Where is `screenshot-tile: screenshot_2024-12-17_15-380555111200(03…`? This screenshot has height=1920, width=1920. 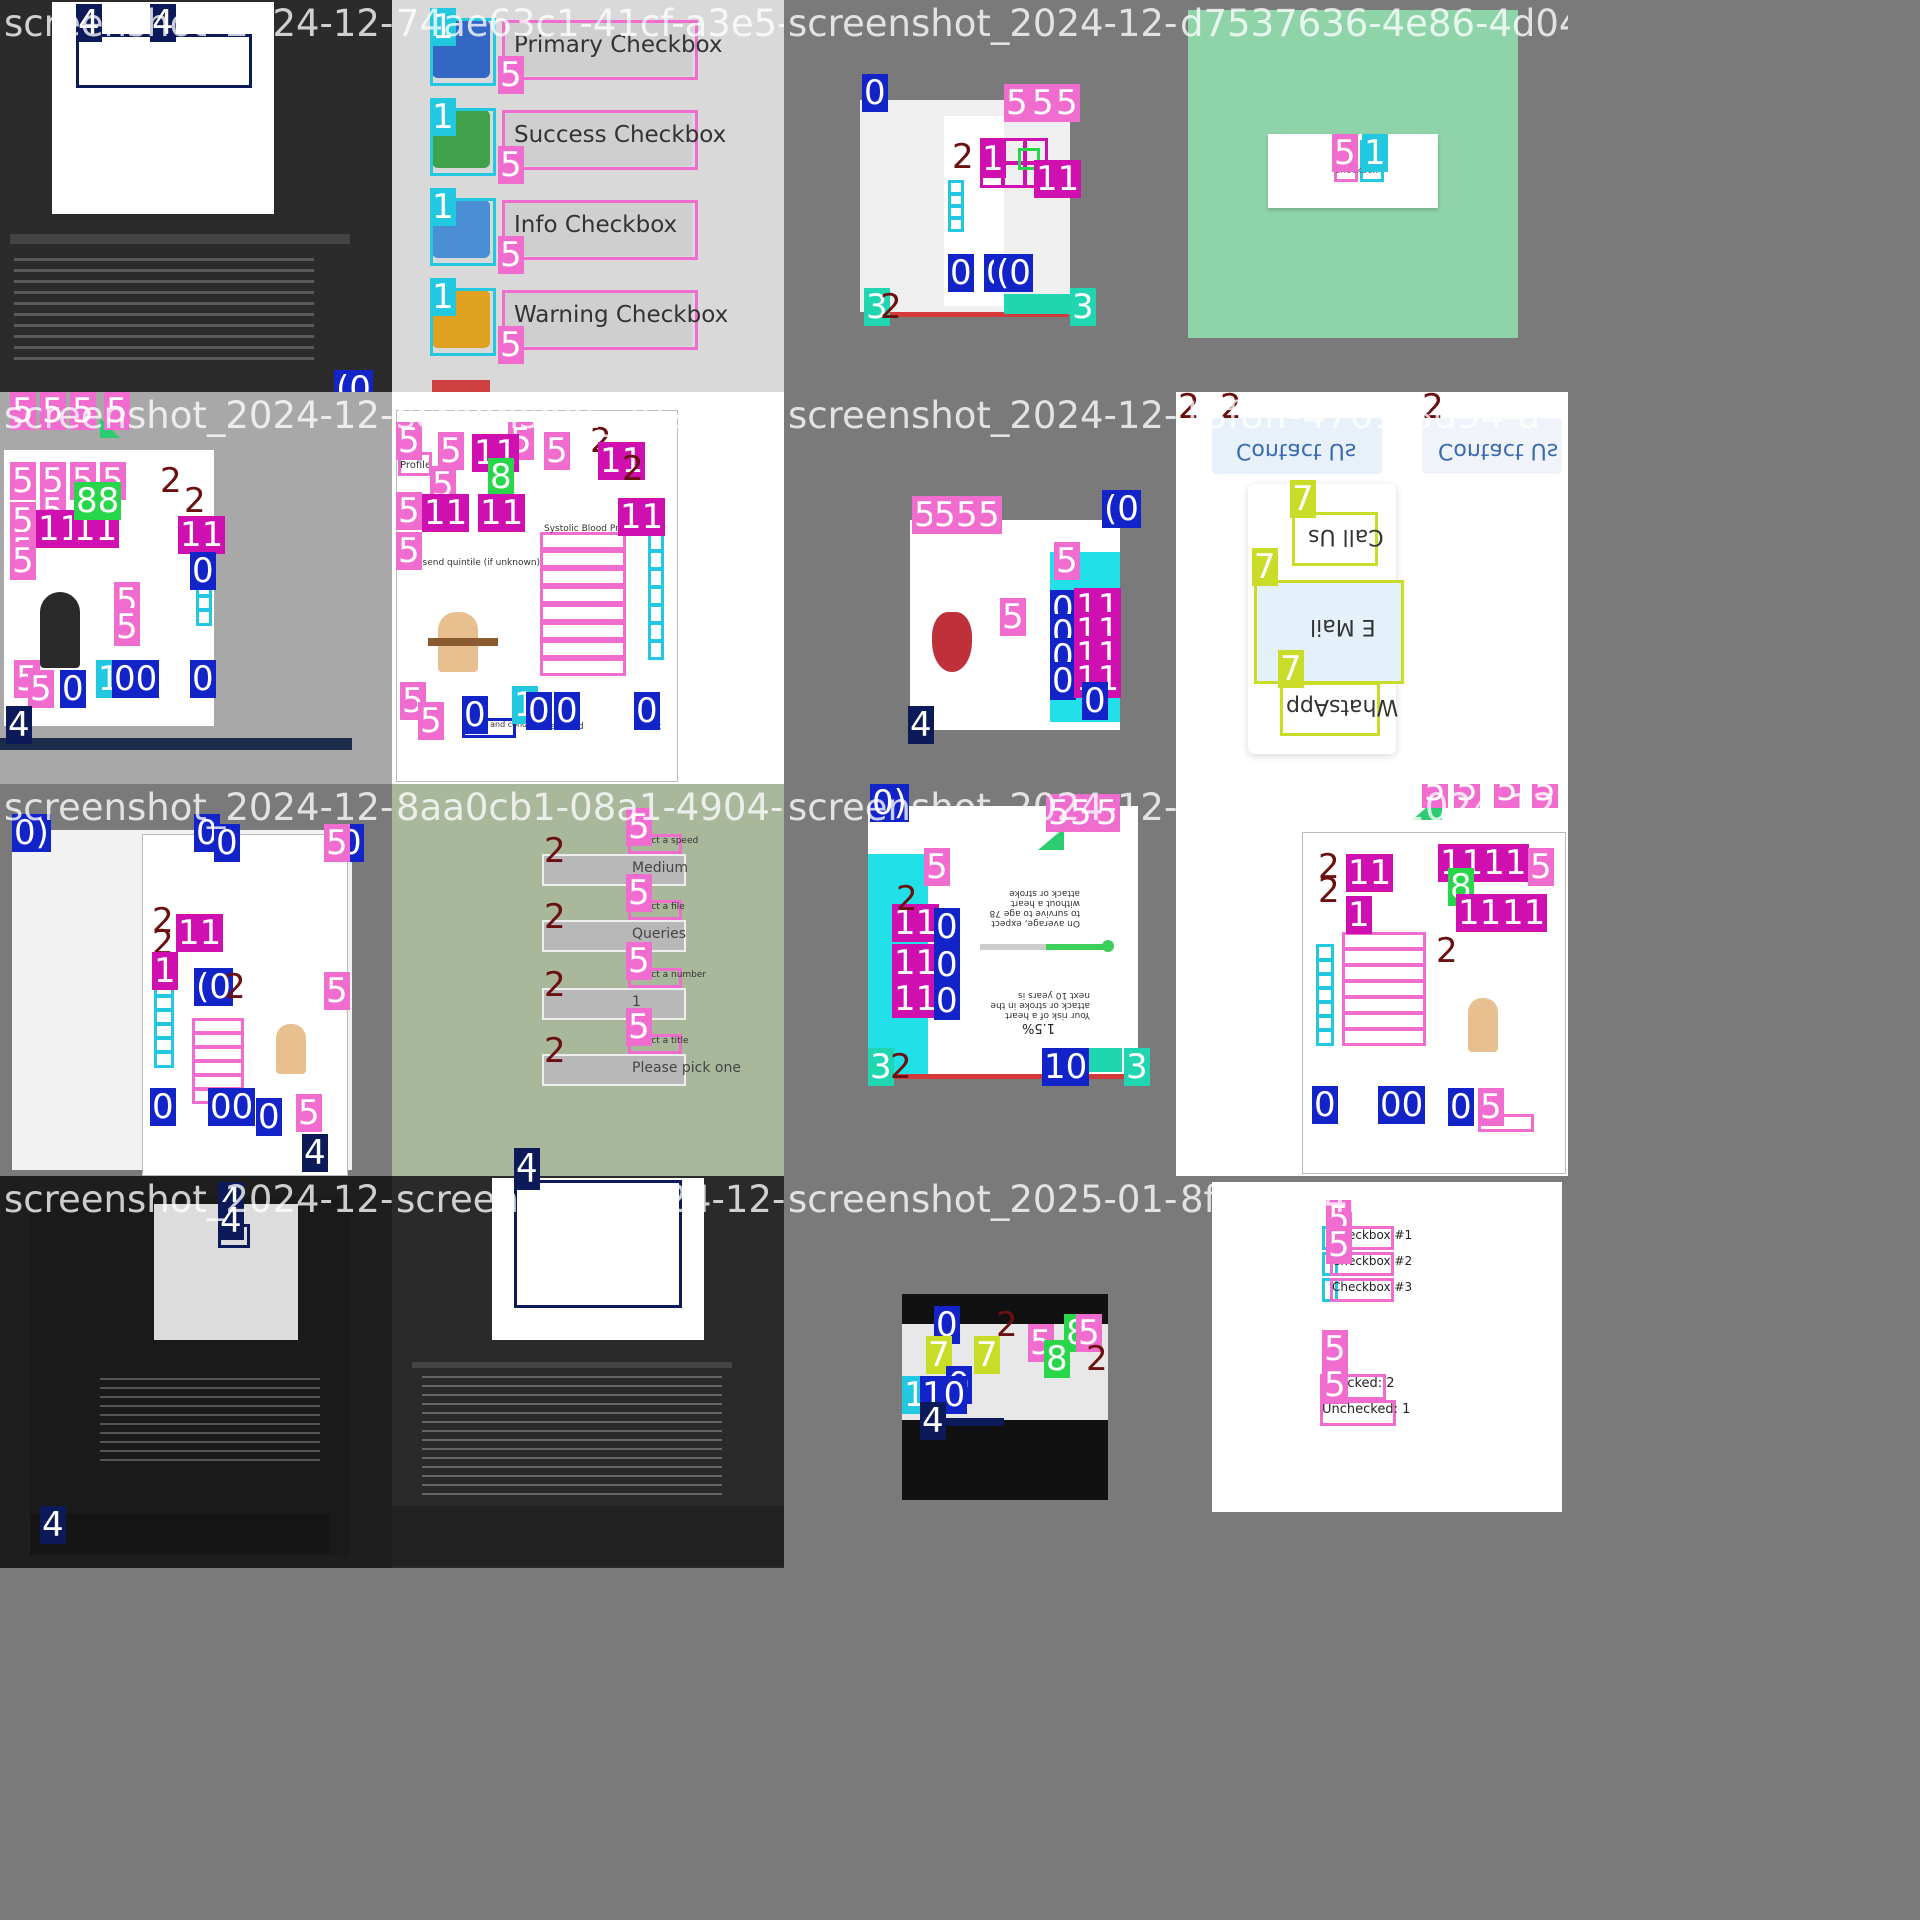 screenshot-tile: screenshot_2024-12-17_15-380555111200(03… is located at coordinates (980, 196).